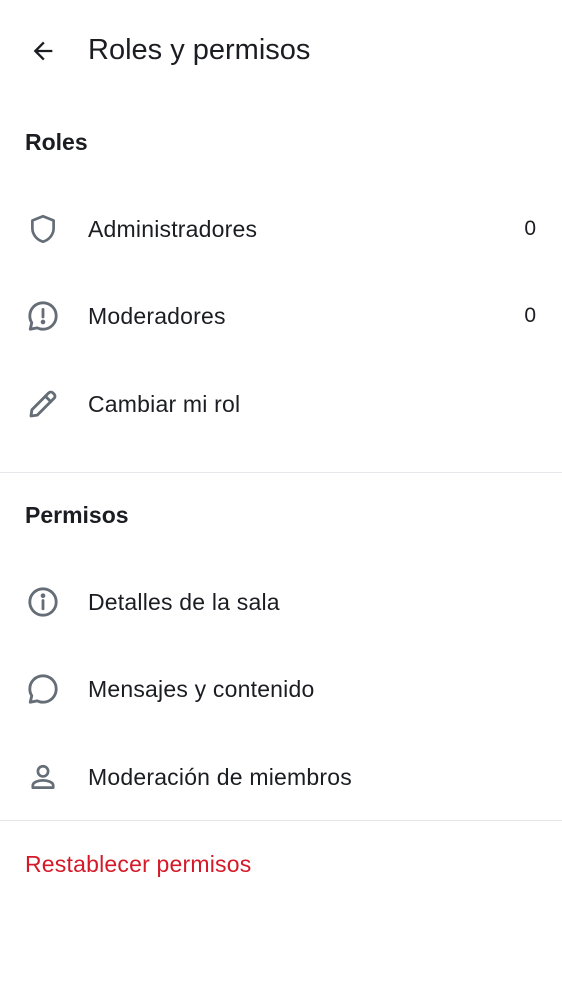 The image size is (562, 1000). I want to click on change-my-role-label: Cambiar mi rol, so click(164, 404).